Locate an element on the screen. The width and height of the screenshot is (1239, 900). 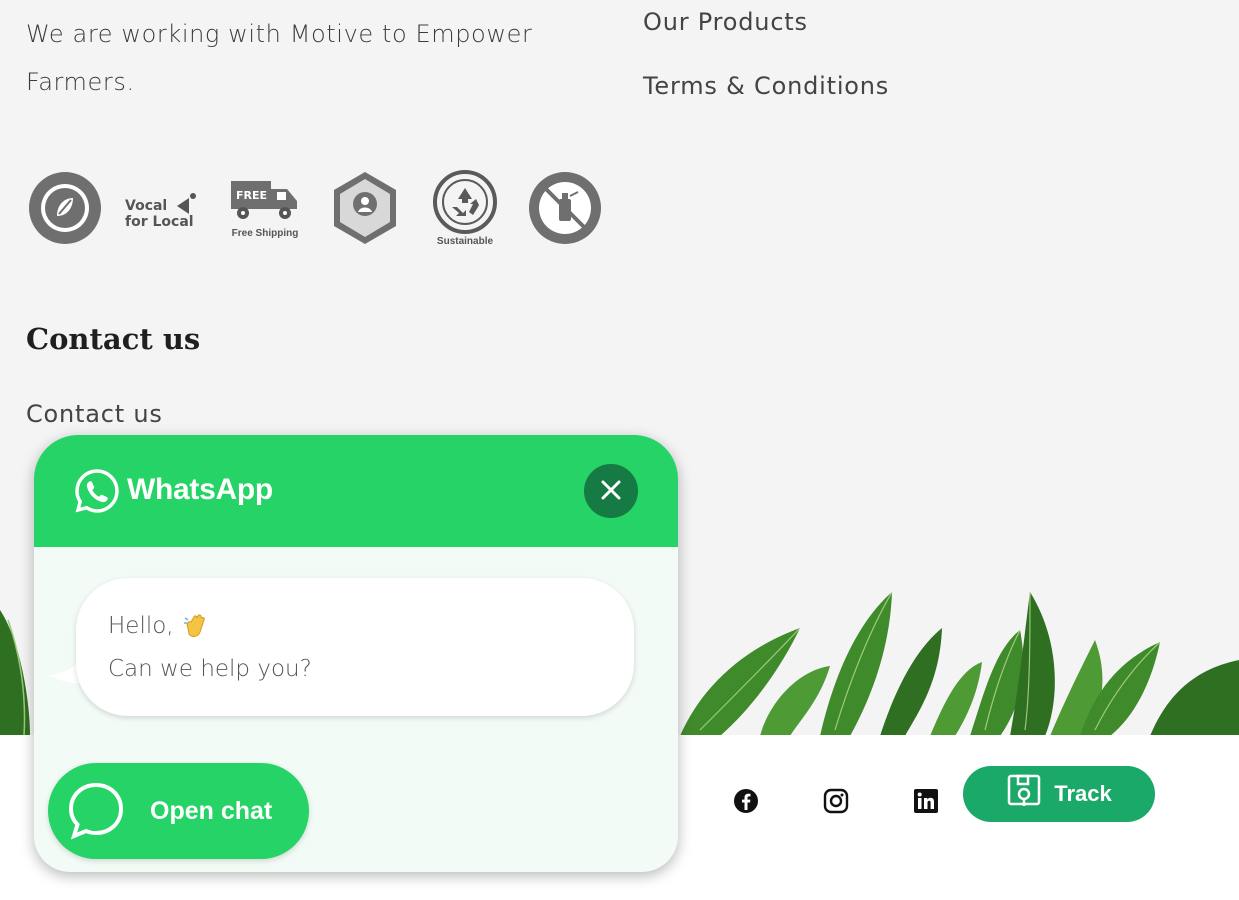
track-button: Track is located at coordinates (1059, 794).